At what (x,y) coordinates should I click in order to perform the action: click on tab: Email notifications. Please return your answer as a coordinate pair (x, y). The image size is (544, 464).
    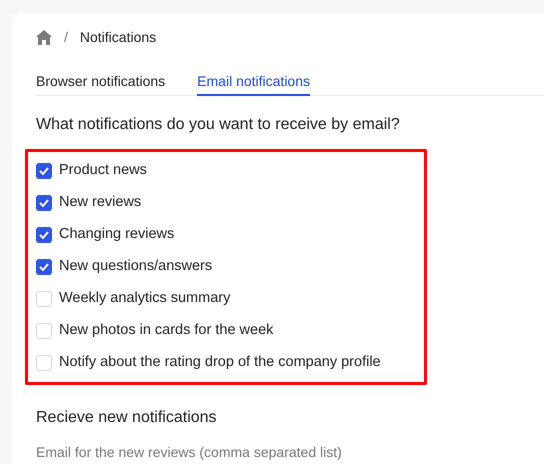
    Looking at the image, I should click on (253, 82).